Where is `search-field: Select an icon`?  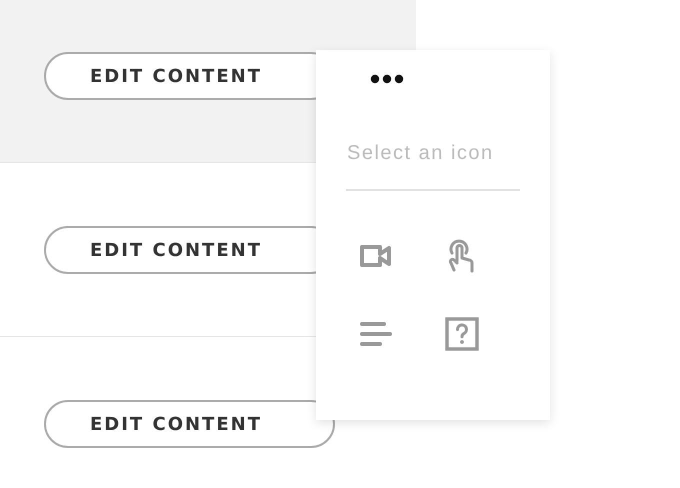 search-field: Select an icon is located at coordinates (433, 166).